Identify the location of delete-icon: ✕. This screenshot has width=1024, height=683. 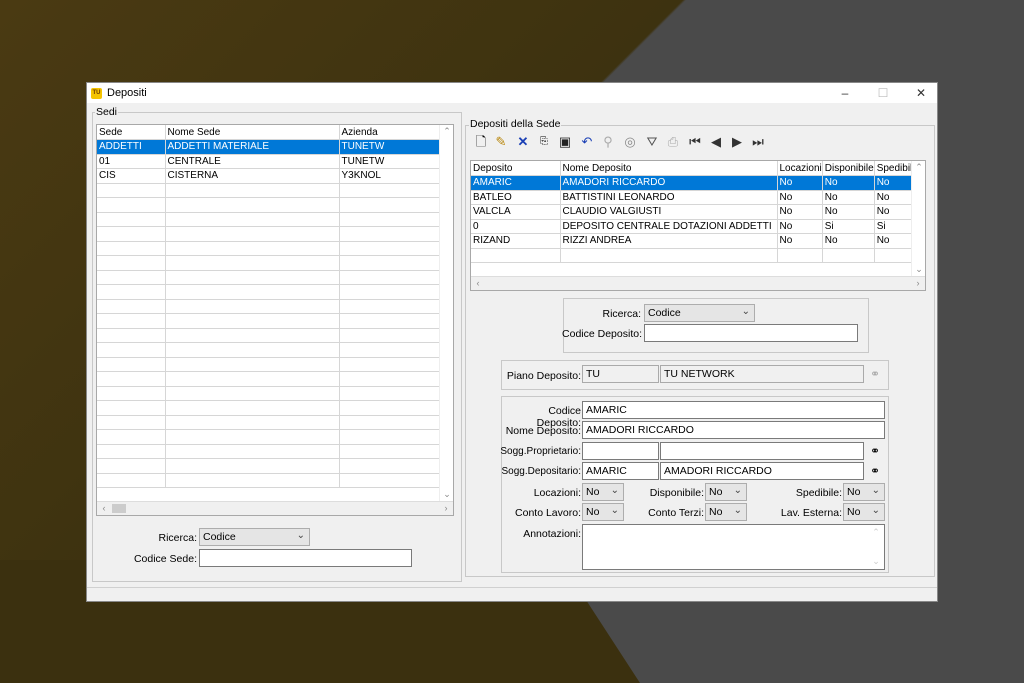
(523, 142).